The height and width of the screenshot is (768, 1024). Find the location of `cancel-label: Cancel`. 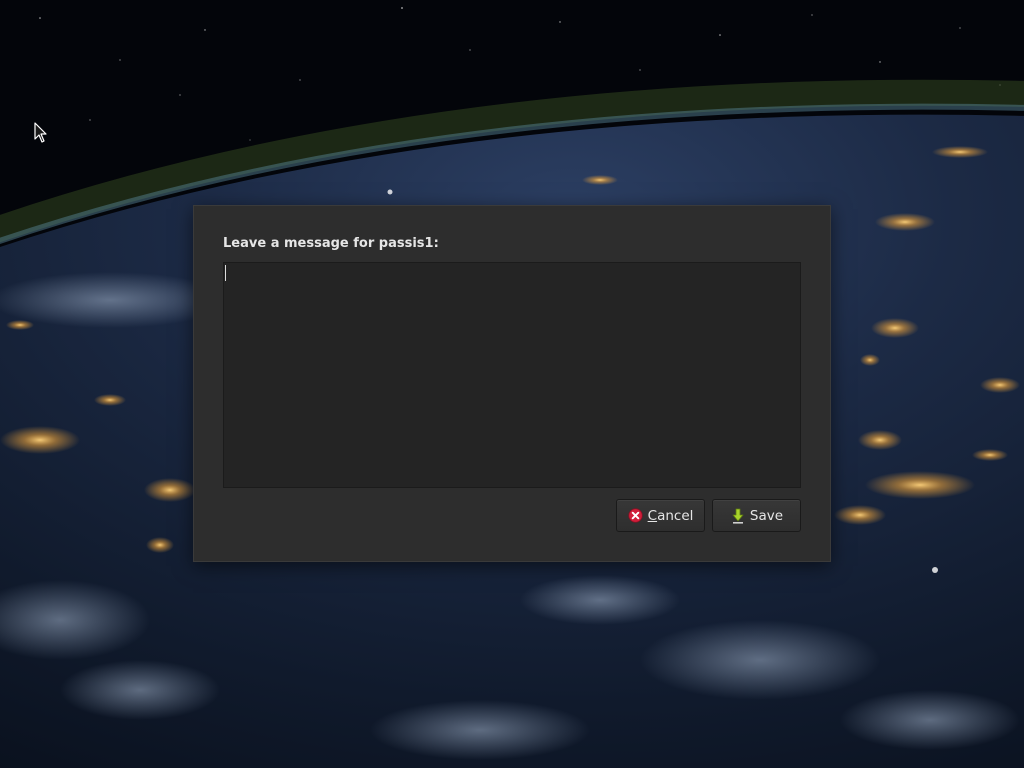

cancel-label: Cancel is located at coordinates (671, 516).